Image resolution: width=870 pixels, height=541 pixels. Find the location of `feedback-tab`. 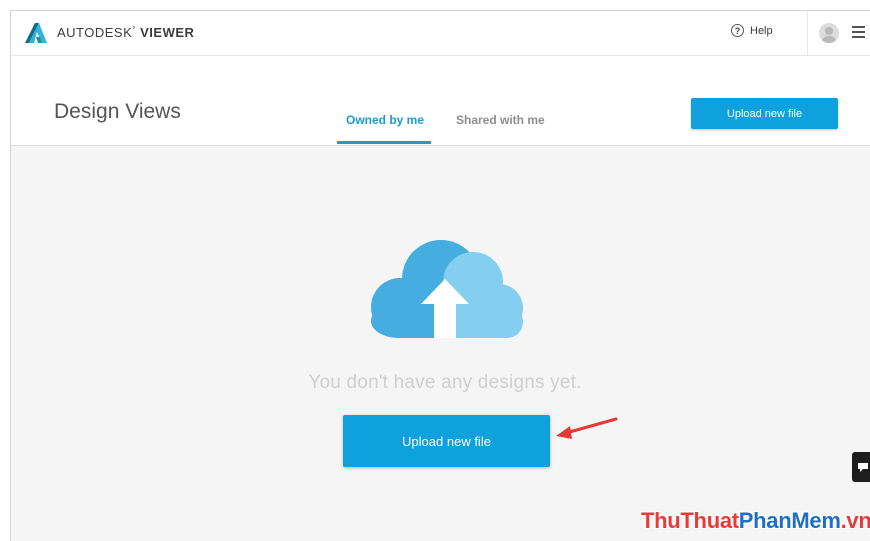

feedback-tab is located at coordinates (861, 467).